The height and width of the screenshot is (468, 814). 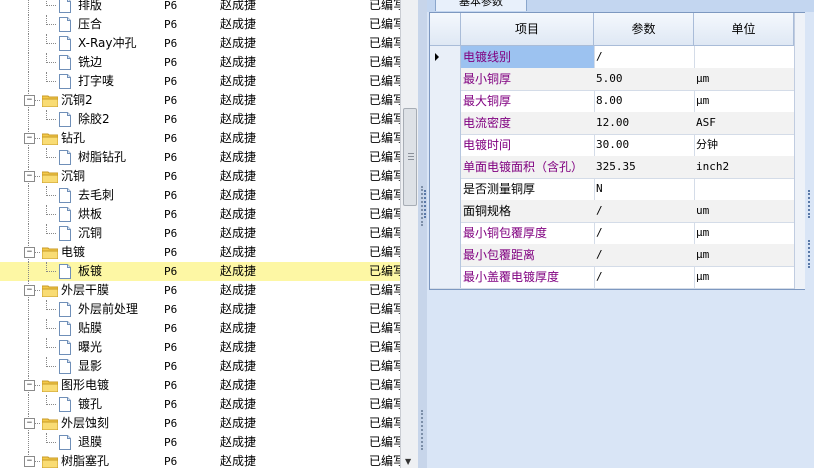 I want to click on param-name-cell: 电镀时间, so click(x=528, y=145).